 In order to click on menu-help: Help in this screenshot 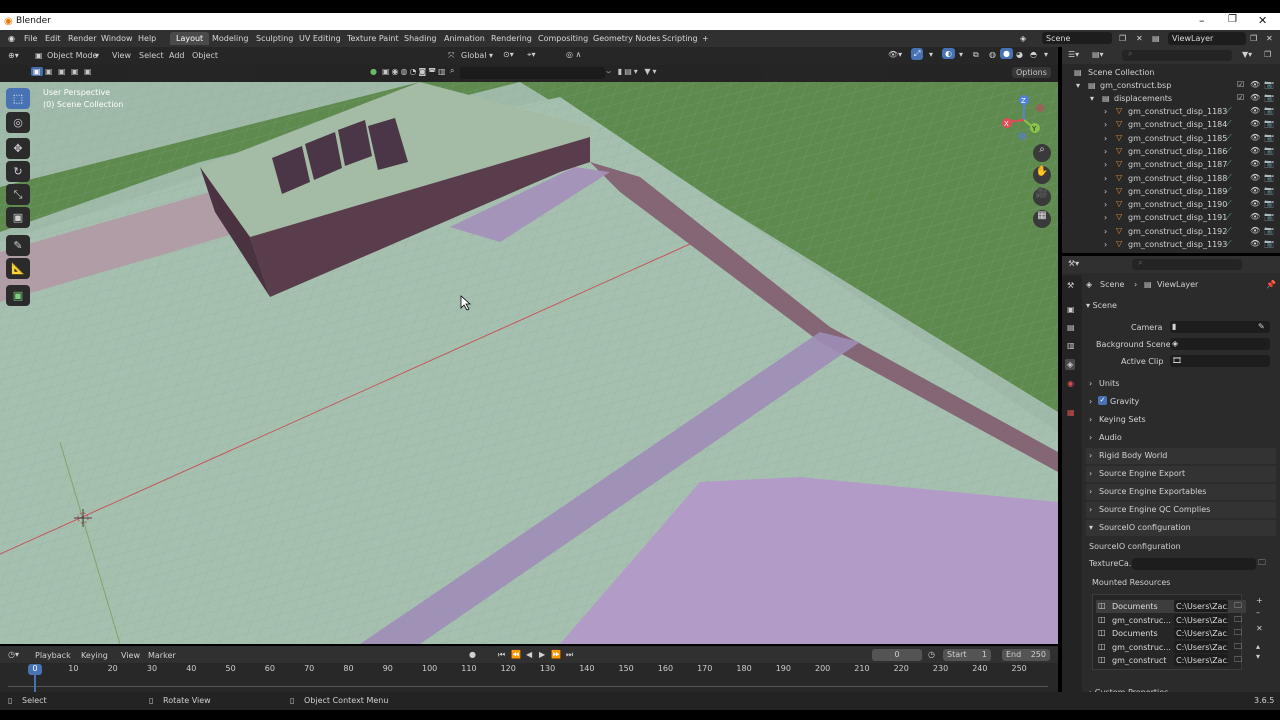, I will do `click(147, 38)`.